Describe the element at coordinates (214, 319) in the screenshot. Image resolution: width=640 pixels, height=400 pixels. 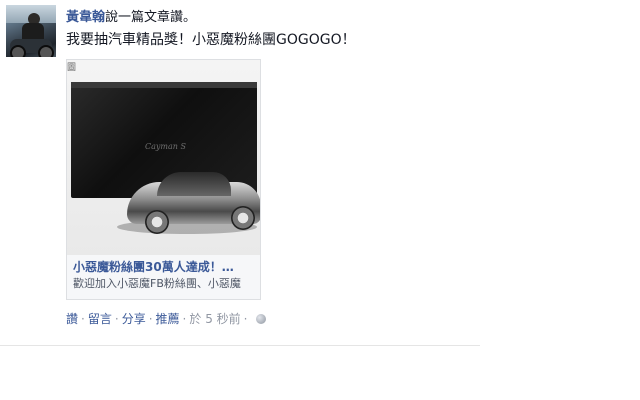
I see `timestamp: 於 5 秒前` at that location.